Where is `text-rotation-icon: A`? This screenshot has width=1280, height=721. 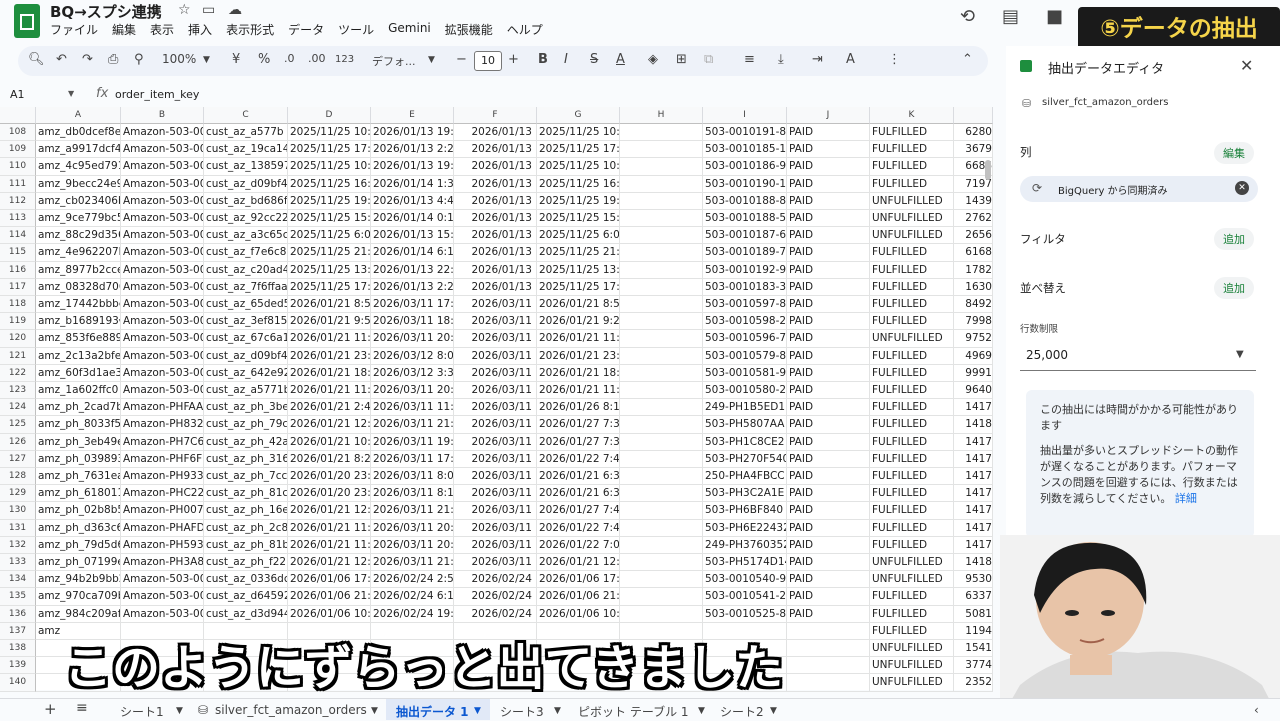
text-rotation-icon: A is located at coordinates (850, 59).